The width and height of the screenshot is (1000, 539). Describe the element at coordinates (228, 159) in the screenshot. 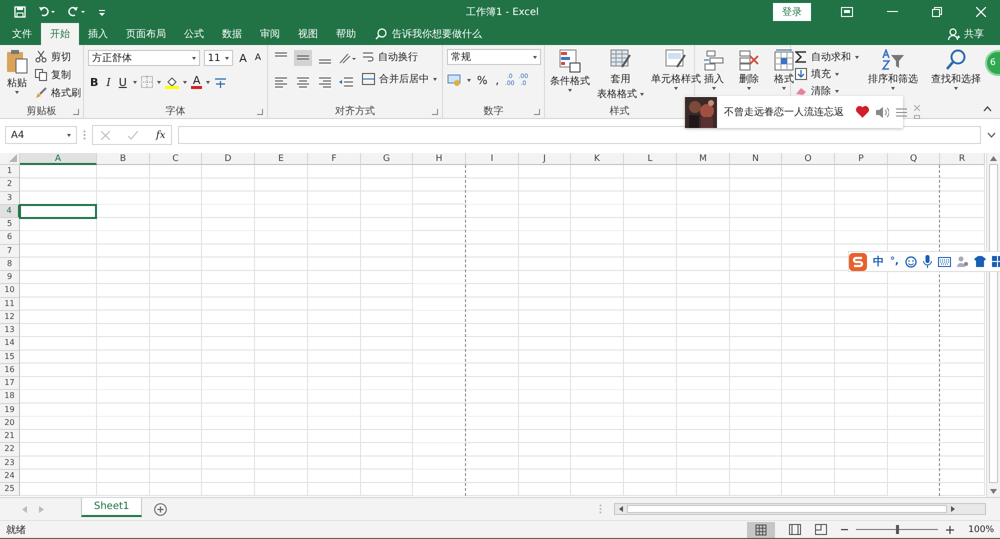

I see `column-header: D` at that location.